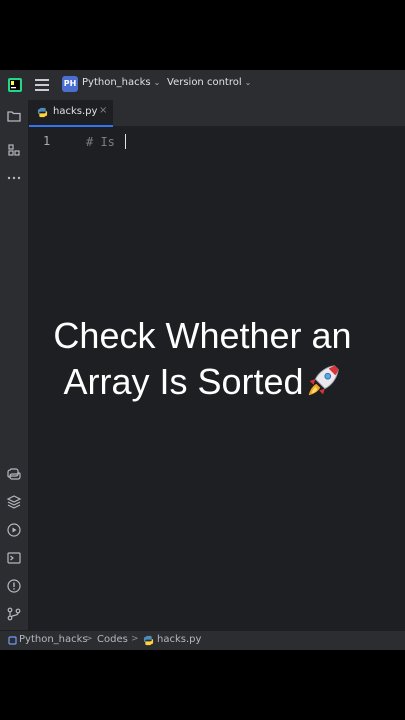 The height and width of the screenshot is (720, 405). What do you see at coordinates (12, 640) in the screenshot?
I see `module-icon` at bounding box center [12, 640].